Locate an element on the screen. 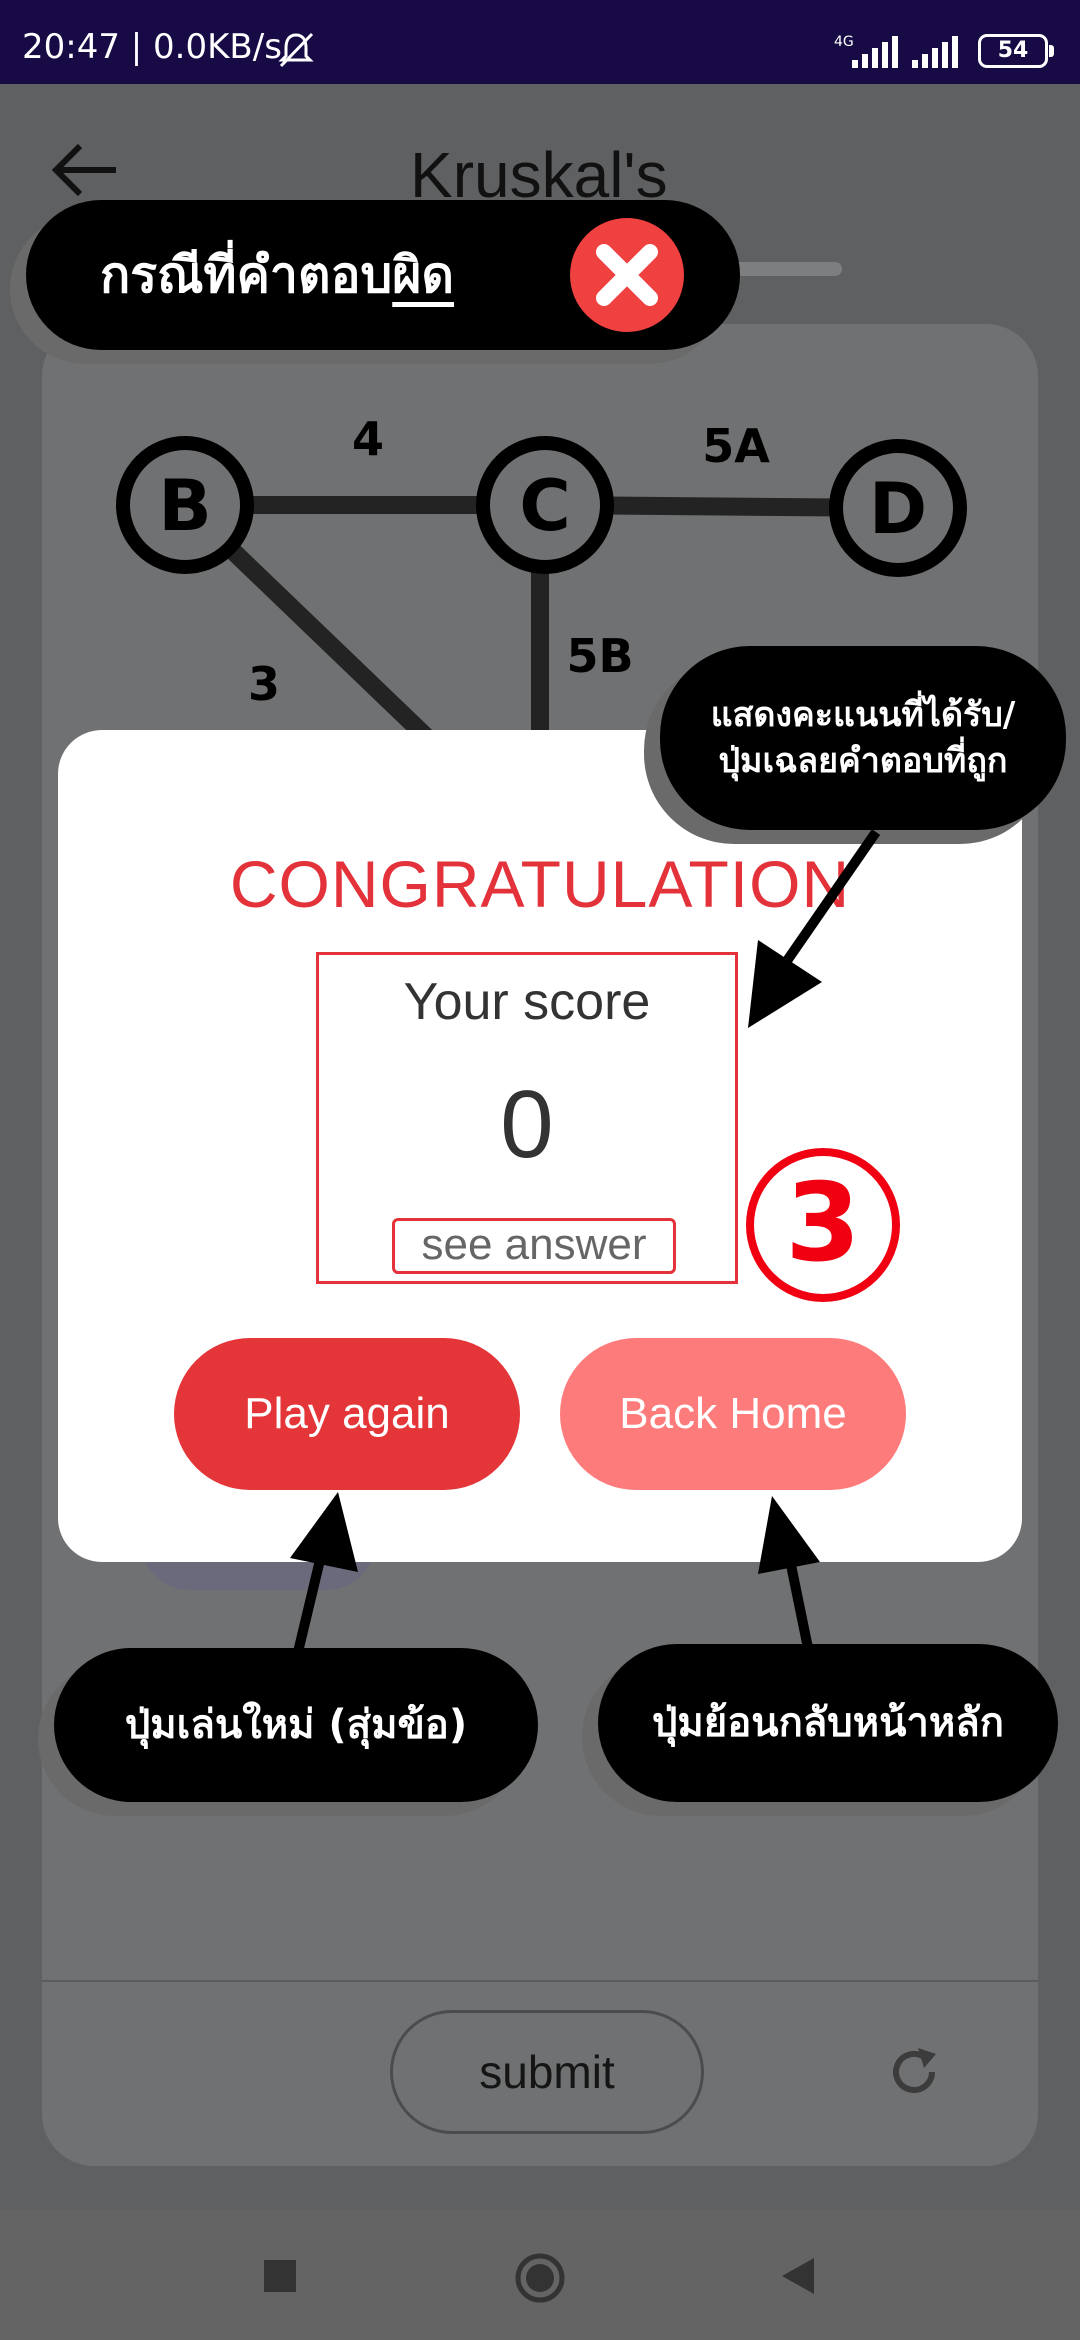 The width and height of the screenshot is (1080, 2340). wrong-x-icon is located at coordinates (627, 275).